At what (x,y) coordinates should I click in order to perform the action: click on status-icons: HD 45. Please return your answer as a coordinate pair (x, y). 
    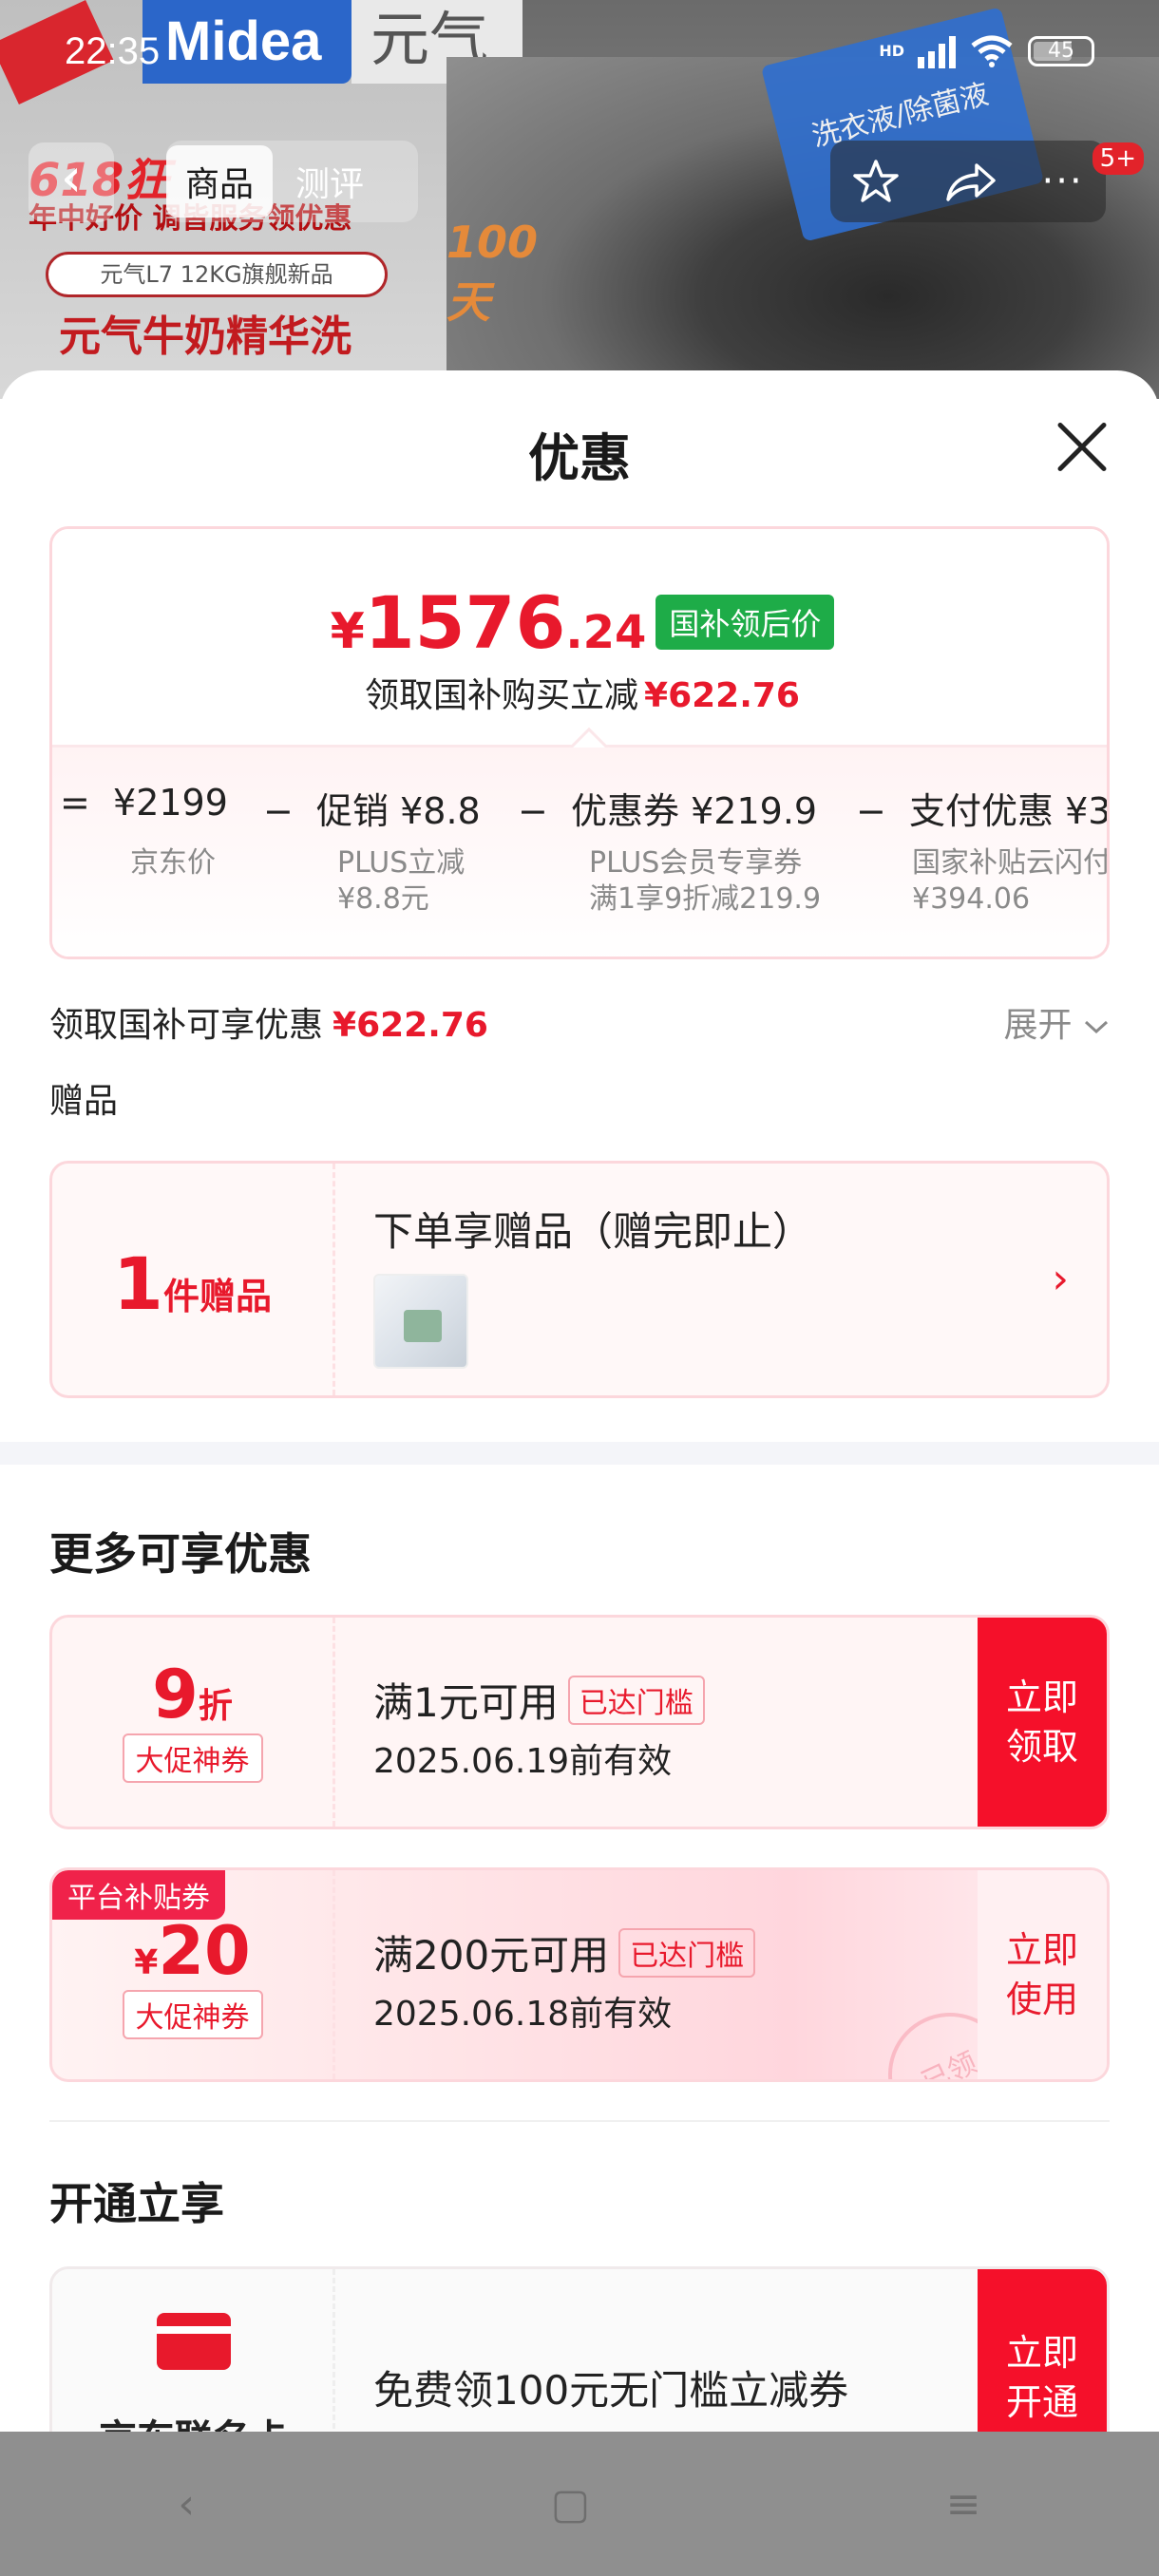
    Looking at the image, I should click on (986, 51).